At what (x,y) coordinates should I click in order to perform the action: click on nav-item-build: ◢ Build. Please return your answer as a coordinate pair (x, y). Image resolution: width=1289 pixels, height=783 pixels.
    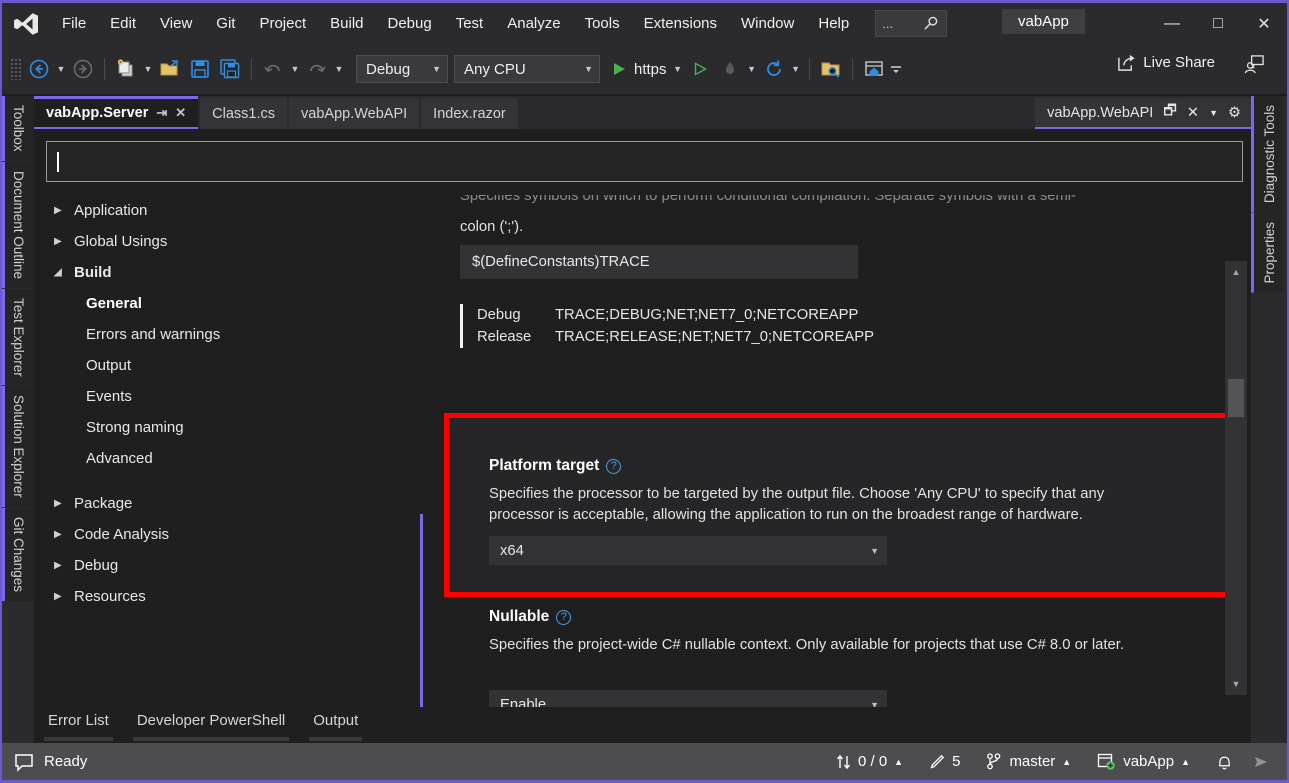
    Looking at the image, I should click on (228, 272).